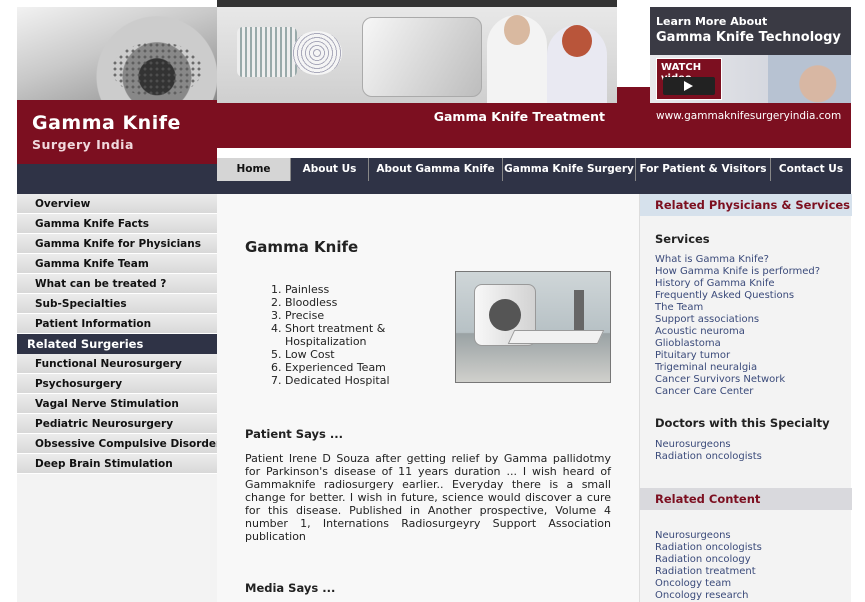  I want to click on sidebar-item-team: Gamma Knife Team, so click(117, 264).